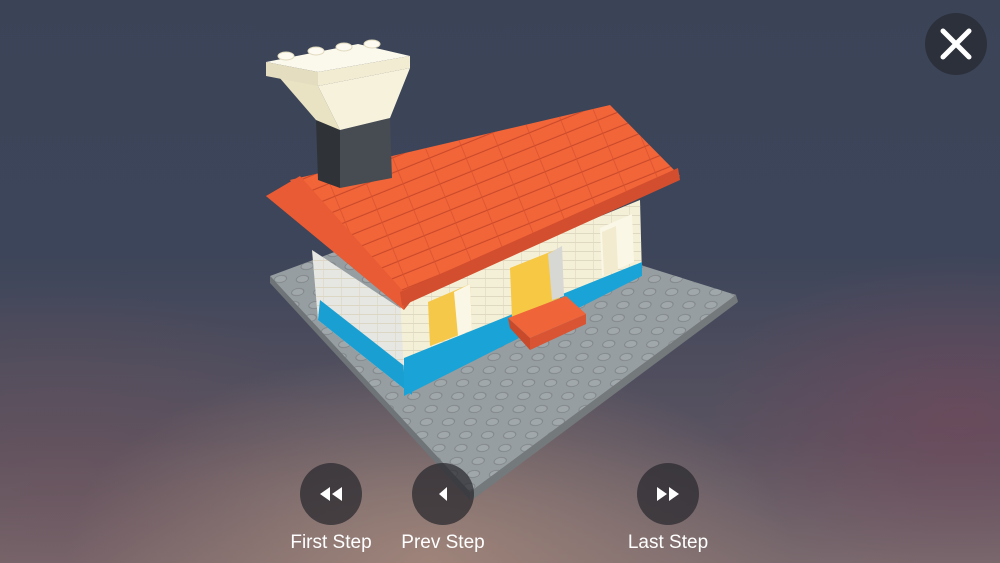 The image size is (1000, 563). Describe the element at coordinates (331, 542) in the screenshot. I see `first-step-label: First Step` at that location.